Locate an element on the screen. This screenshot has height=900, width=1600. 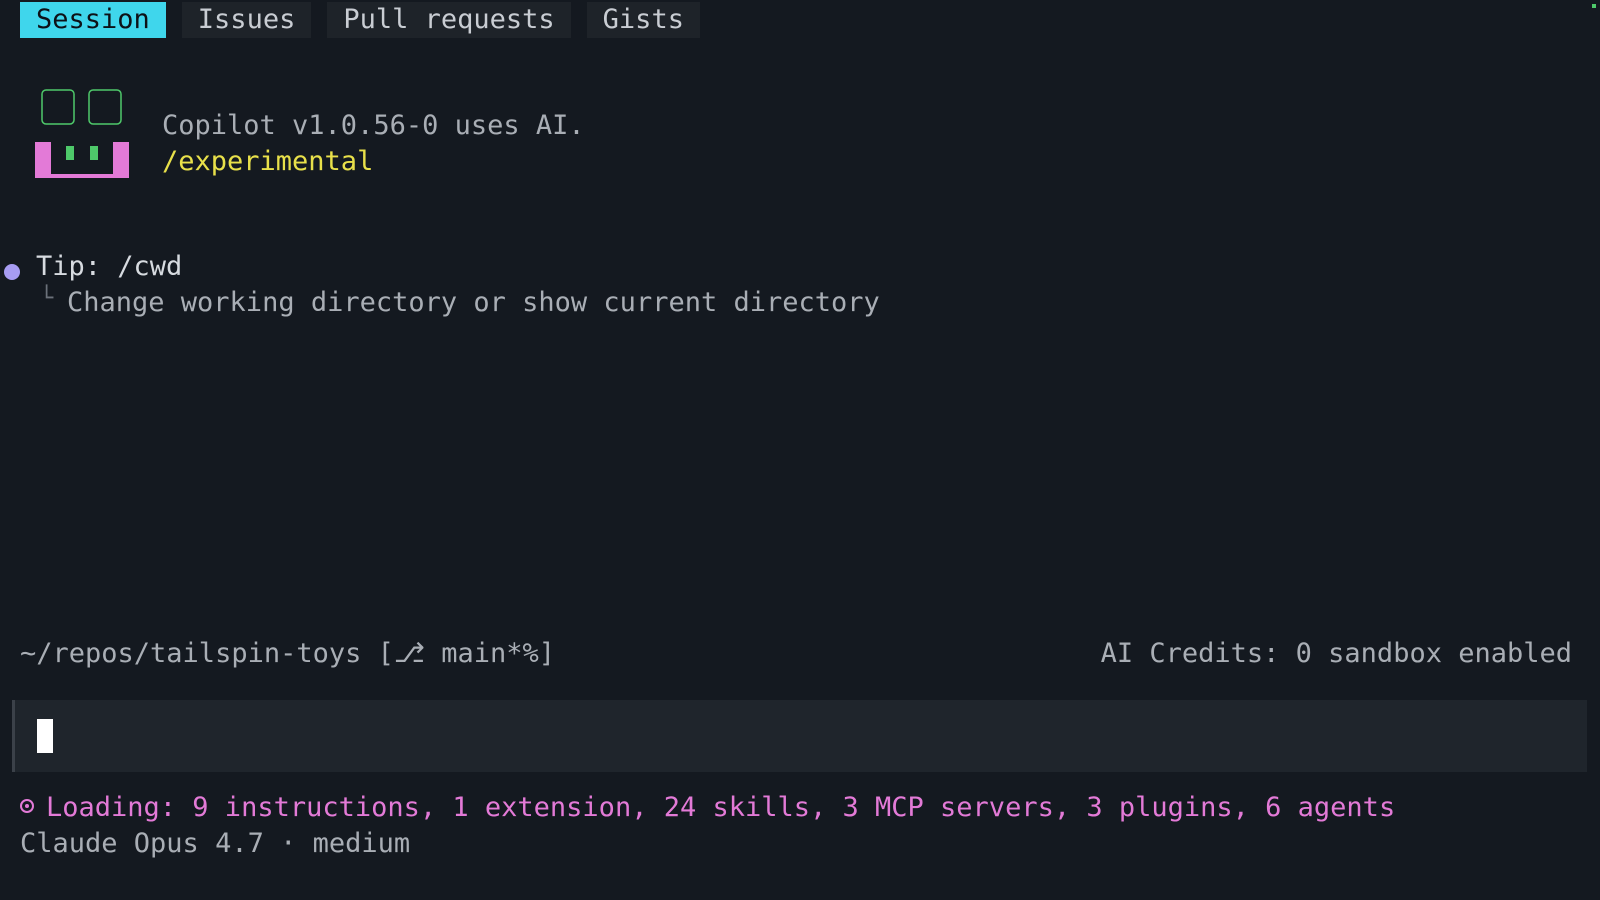
tab-gists: Gists is located at coordinates (643, 20).